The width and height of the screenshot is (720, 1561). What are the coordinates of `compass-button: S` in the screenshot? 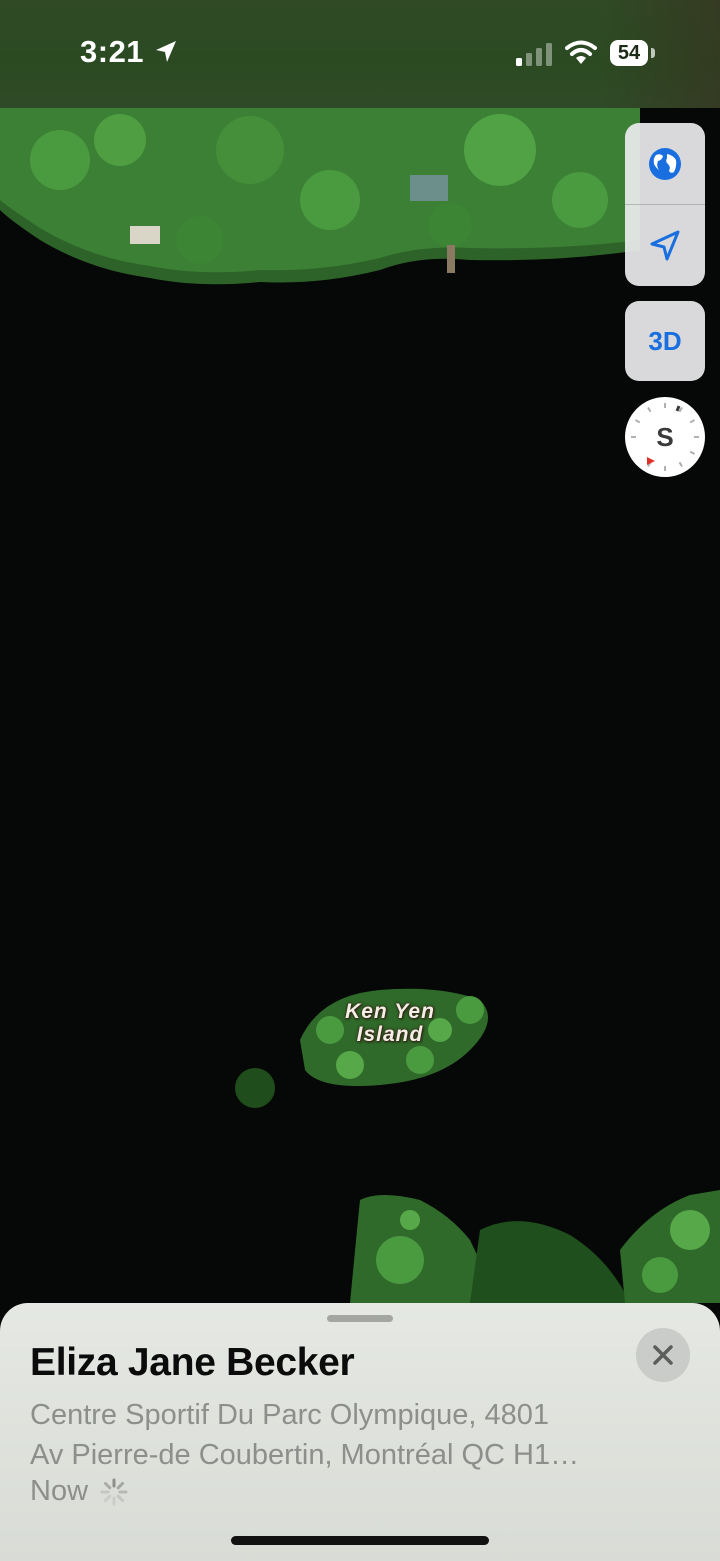 It's located at (665, 437).